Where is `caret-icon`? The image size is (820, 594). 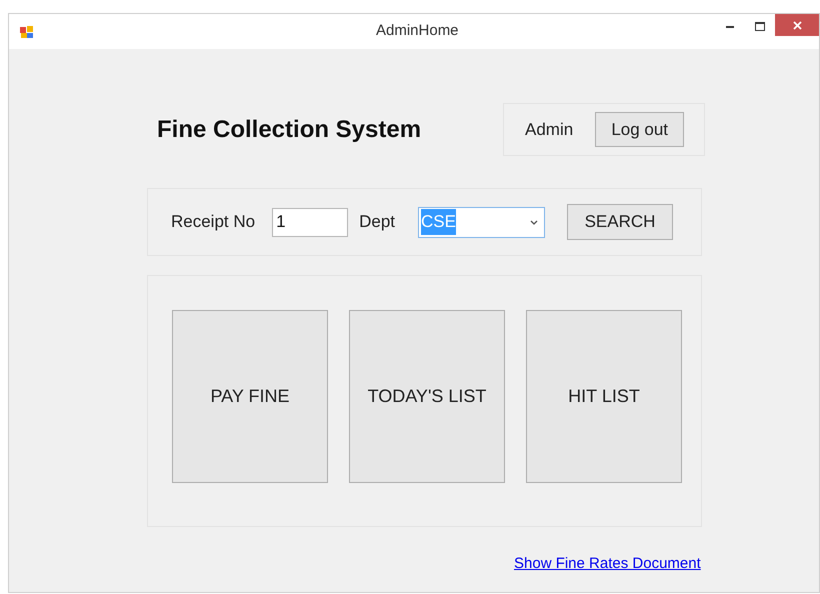 caret-icon is located at coordinates (534, 222).